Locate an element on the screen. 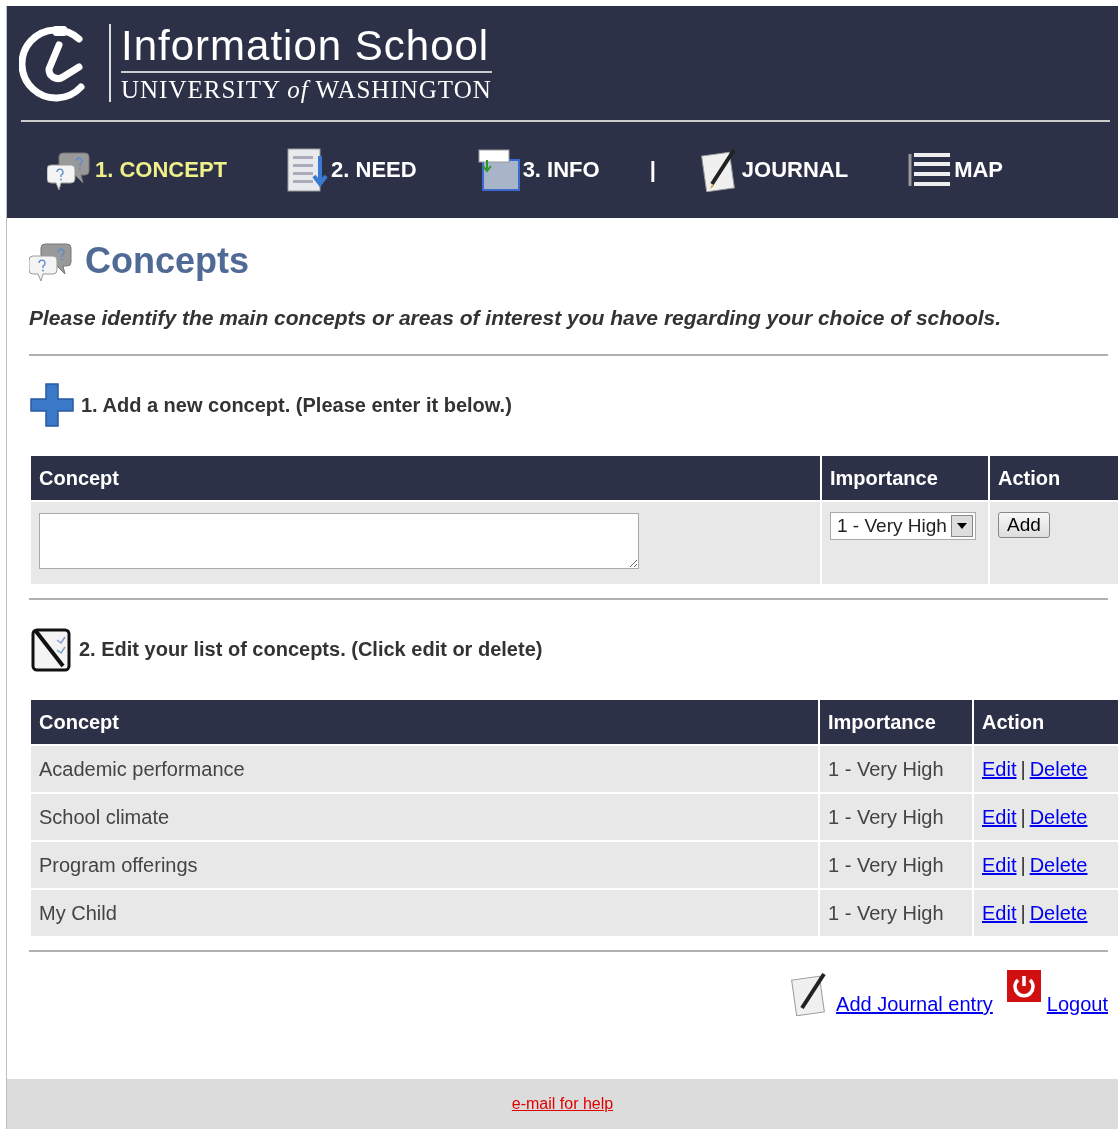 The height and width of the screenshot is (1129, 1118). document-stack-icon is located at coordinates (498, 170).